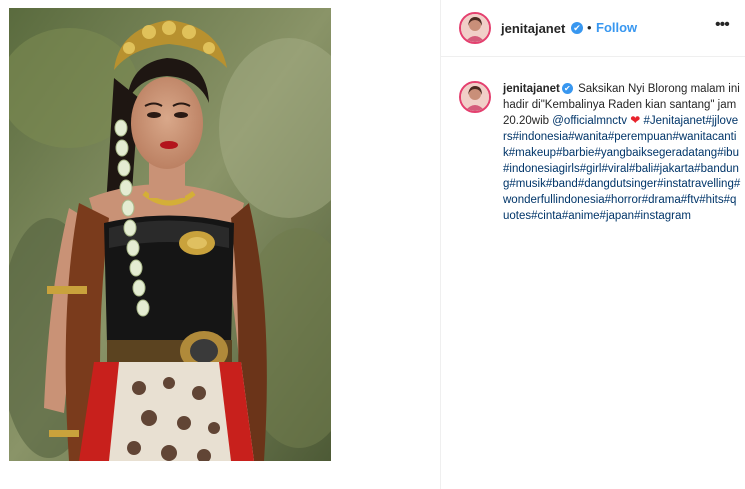  What do you see at coordinates (617, 216) in the screenshot?
I see `hashtag-link: #japan` at bounding box center [617, 216].